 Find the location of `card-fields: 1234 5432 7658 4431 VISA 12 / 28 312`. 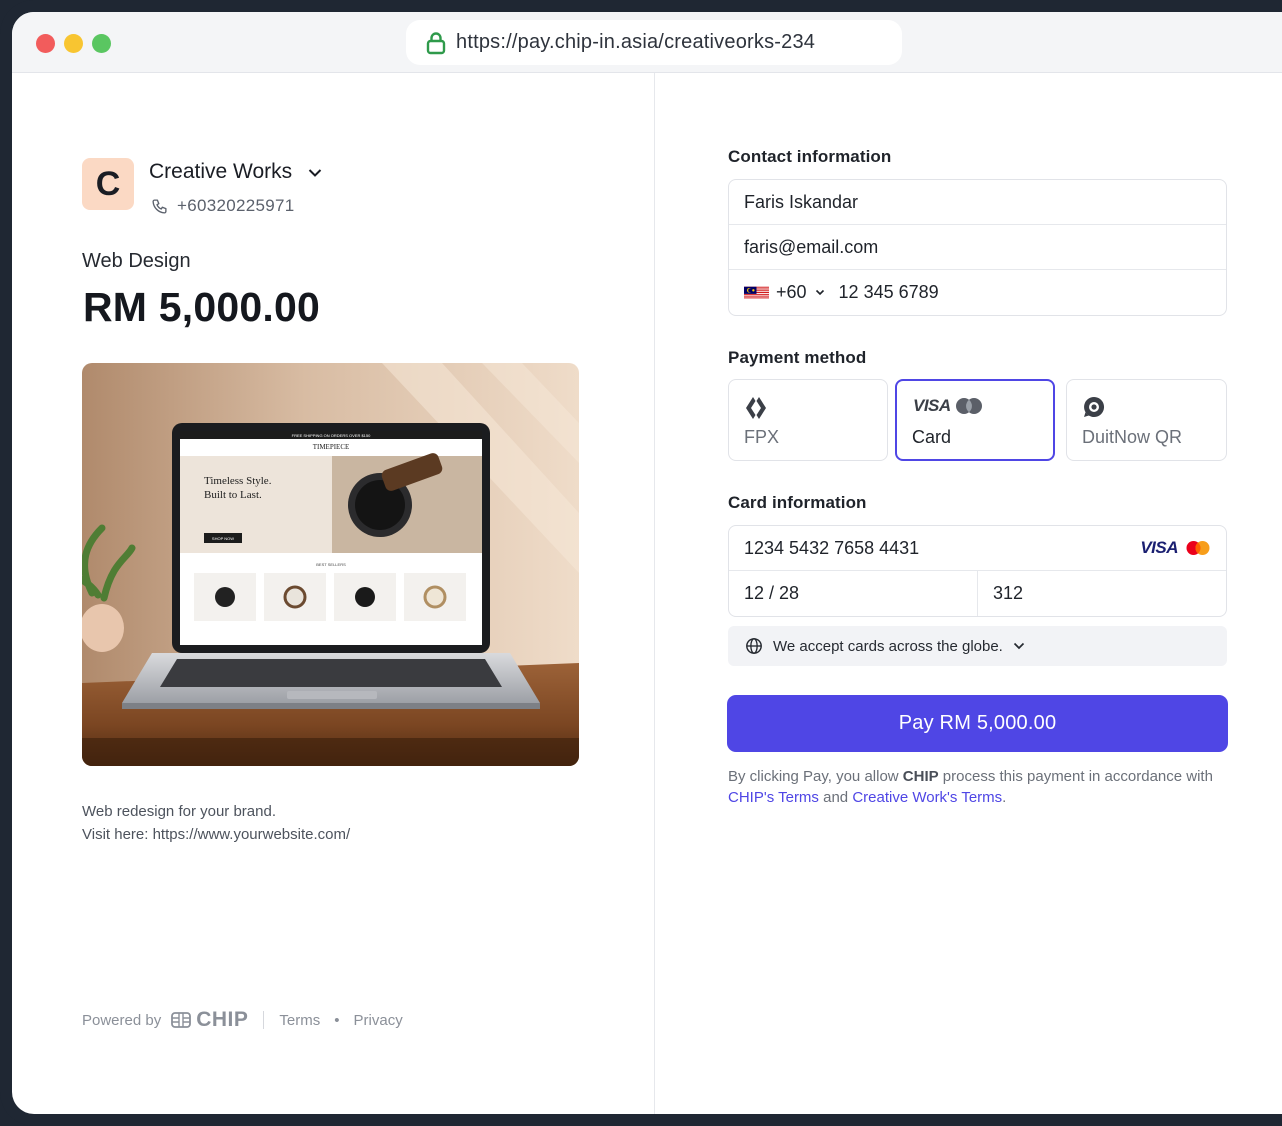

card-fields: 1234 5432 7658 4431 VISA 12 / 28 312 is located at coordinates (977, 571).